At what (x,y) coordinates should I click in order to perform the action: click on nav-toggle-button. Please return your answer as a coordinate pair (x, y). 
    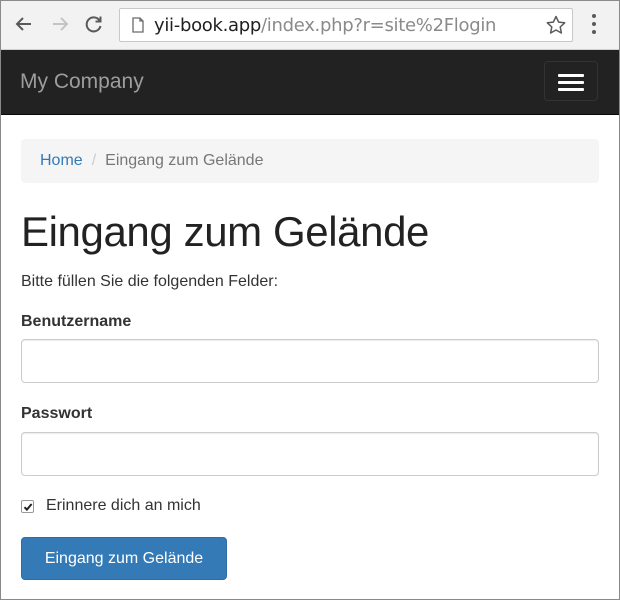
    Looking at the image, I should click on (571, 81).